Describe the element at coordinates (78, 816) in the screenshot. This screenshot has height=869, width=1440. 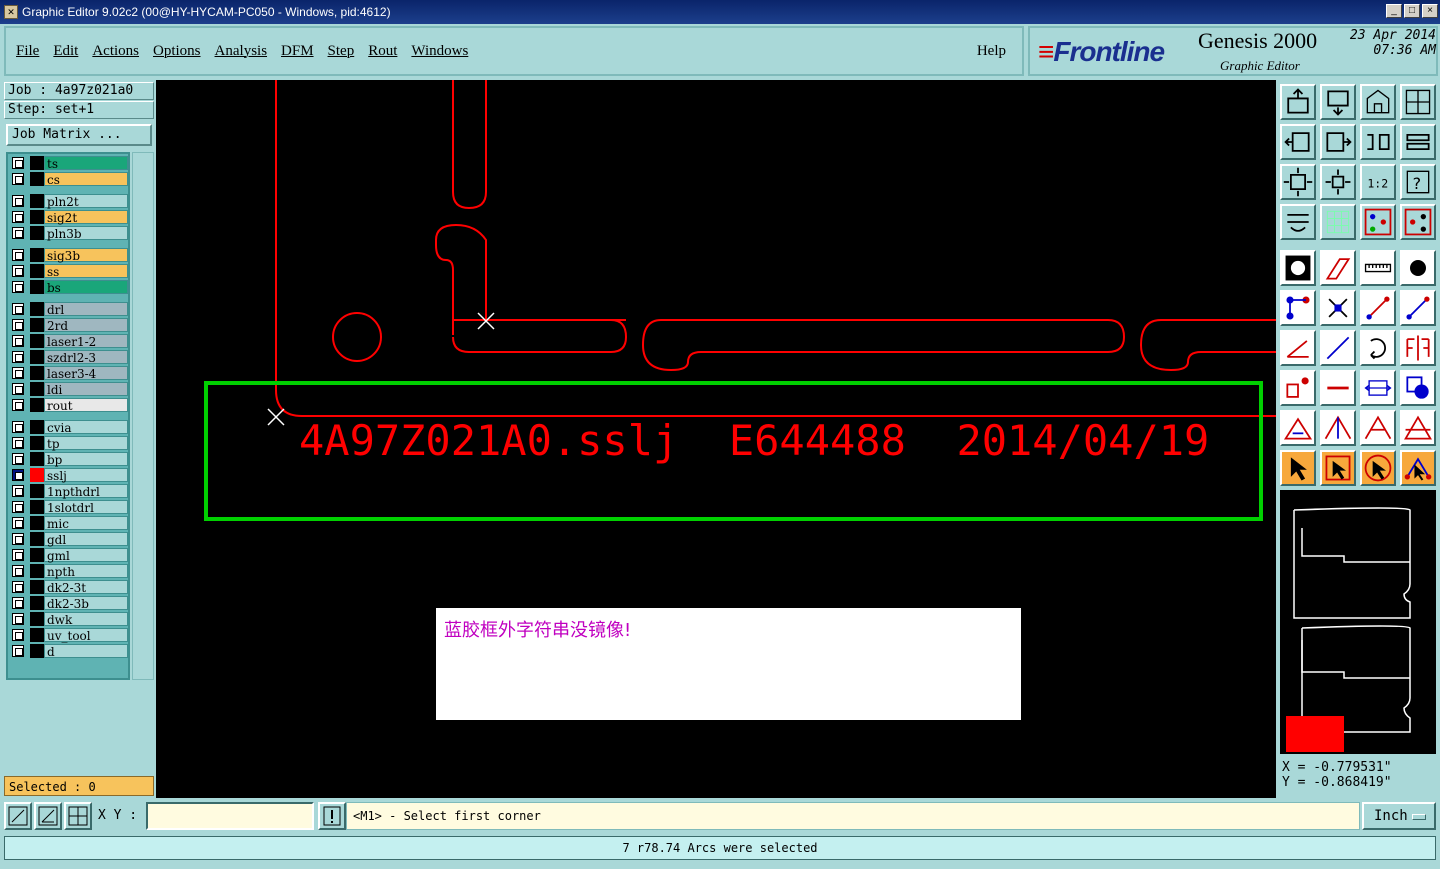
I see `grid-mode-button` at that location.